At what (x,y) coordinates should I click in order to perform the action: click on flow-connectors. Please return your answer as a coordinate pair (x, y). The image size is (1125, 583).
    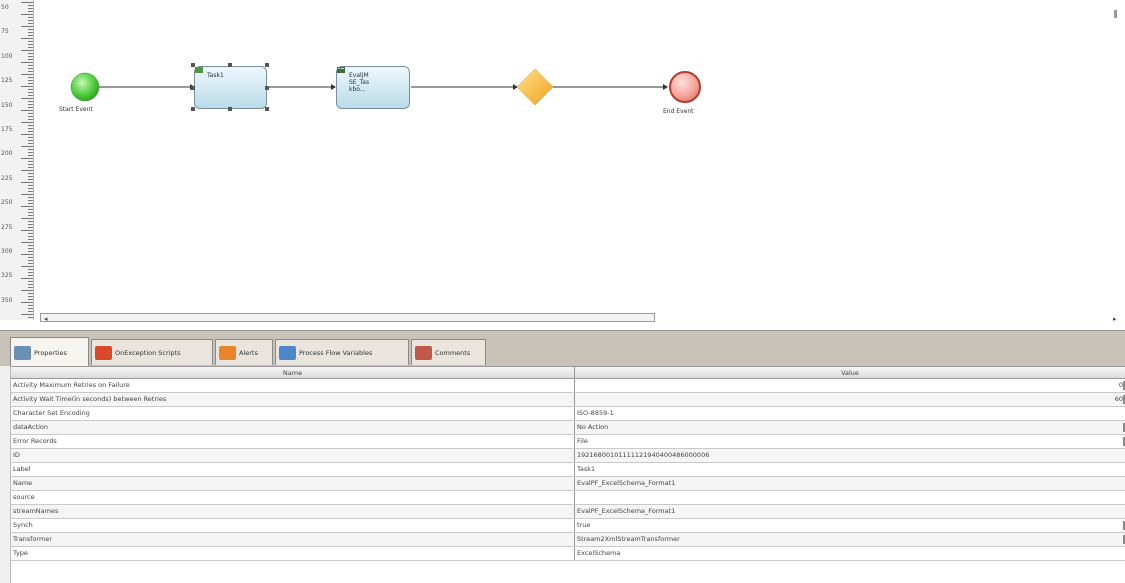
    Looking at the image, I should click on (385, 87).